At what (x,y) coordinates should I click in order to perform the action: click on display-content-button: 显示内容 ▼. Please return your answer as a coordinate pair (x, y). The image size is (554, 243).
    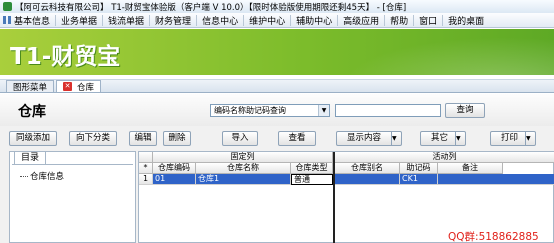
    Looking at the image, I should click on (369, 138).